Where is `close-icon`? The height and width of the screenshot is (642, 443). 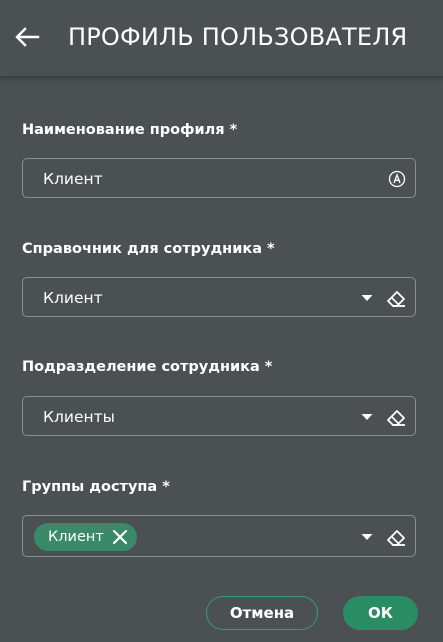
close-icon is located at coordinates (119, 537).